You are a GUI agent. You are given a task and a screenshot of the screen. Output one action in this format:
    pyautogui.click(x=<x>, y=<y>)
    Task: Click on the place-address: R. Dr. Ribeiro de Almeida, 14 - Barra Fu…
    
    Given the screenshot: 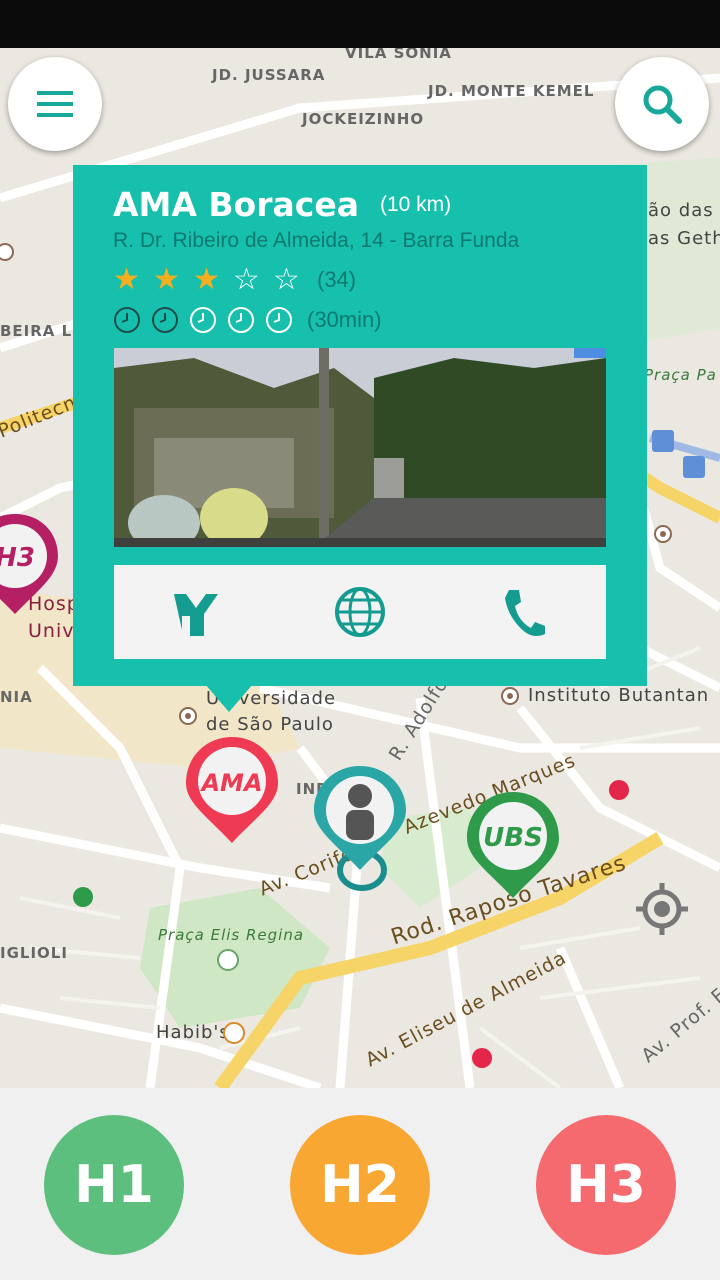 What is the action you would take?
    pyautogui.click(x=316, y=240)
    